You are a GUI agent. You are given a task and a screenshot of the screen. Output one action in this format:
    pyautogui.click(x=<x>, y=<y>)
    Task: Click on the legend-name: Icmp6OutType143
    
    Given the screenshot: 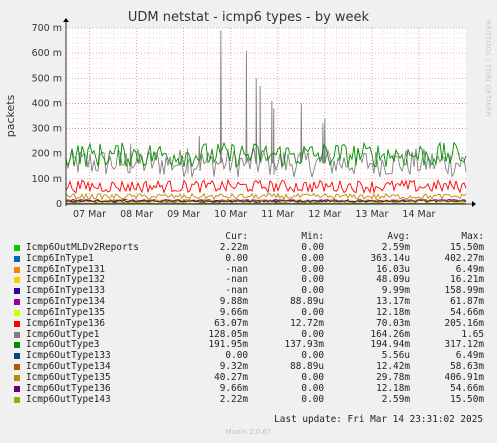 What is the action you would take?
    pyautogui.click(x=68, y=399)
    